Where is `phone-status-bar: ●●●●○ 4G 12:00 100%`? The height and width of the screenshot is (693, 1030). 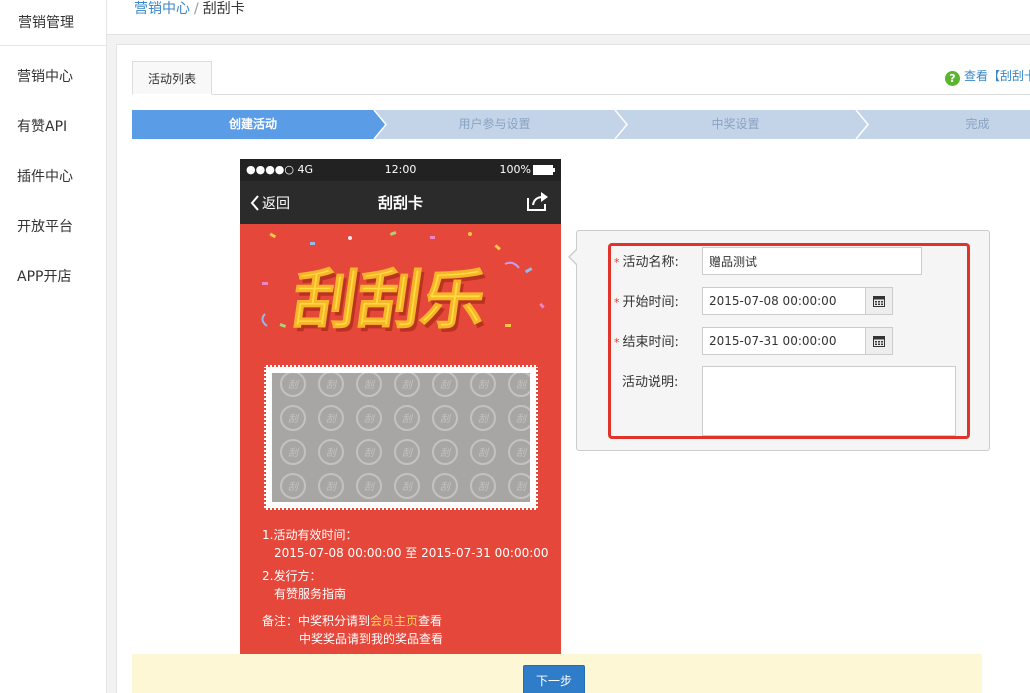
phone-status-bar: ●●●●○ 4G 12:00 100% is located at coordinates (400, 170).